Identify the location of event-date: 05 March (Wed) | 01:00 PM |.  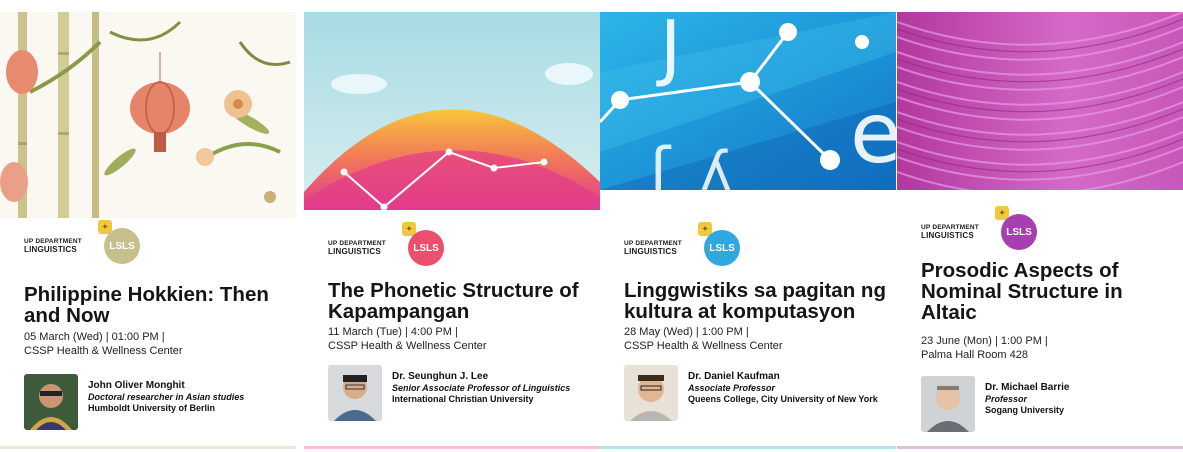
(94, 337).